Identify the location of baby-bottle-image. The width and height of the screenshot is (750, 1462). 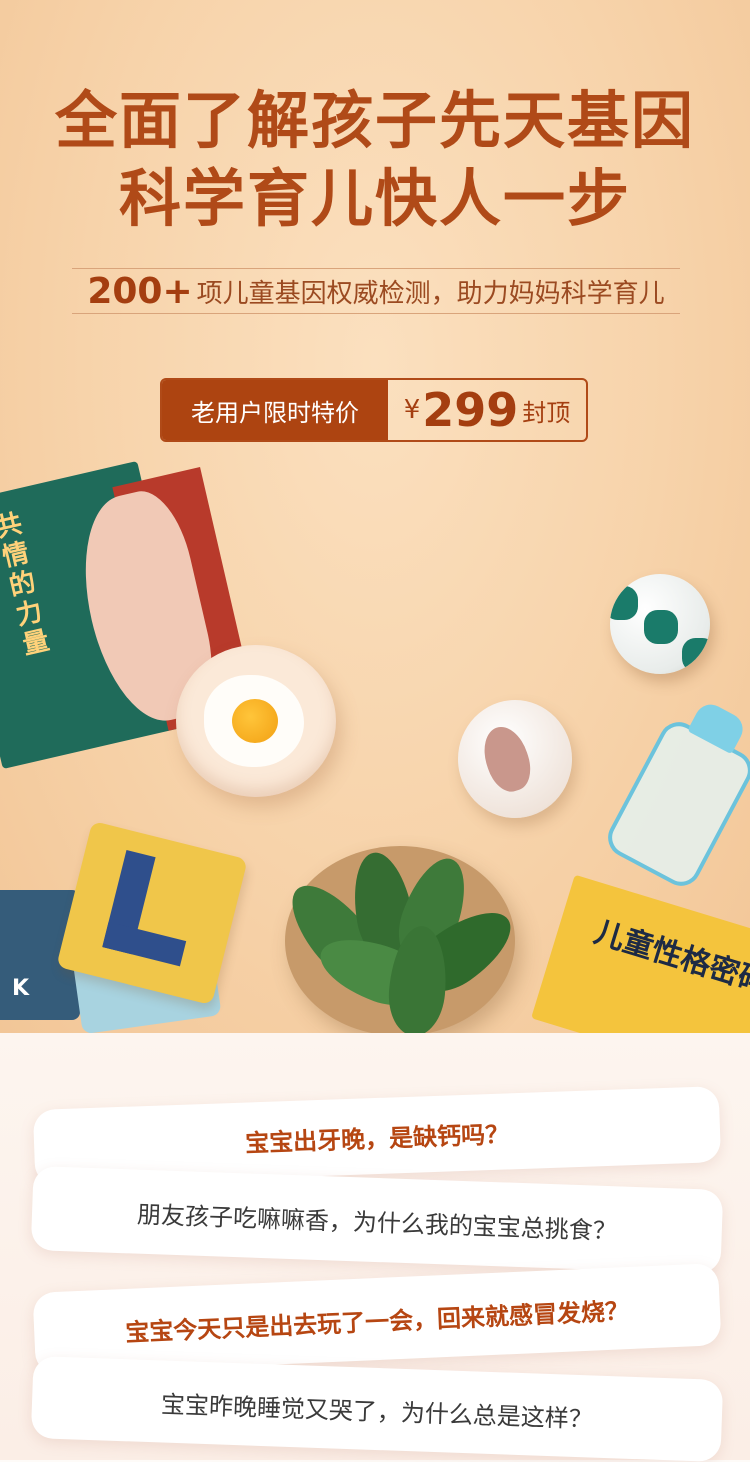
(675, 796).